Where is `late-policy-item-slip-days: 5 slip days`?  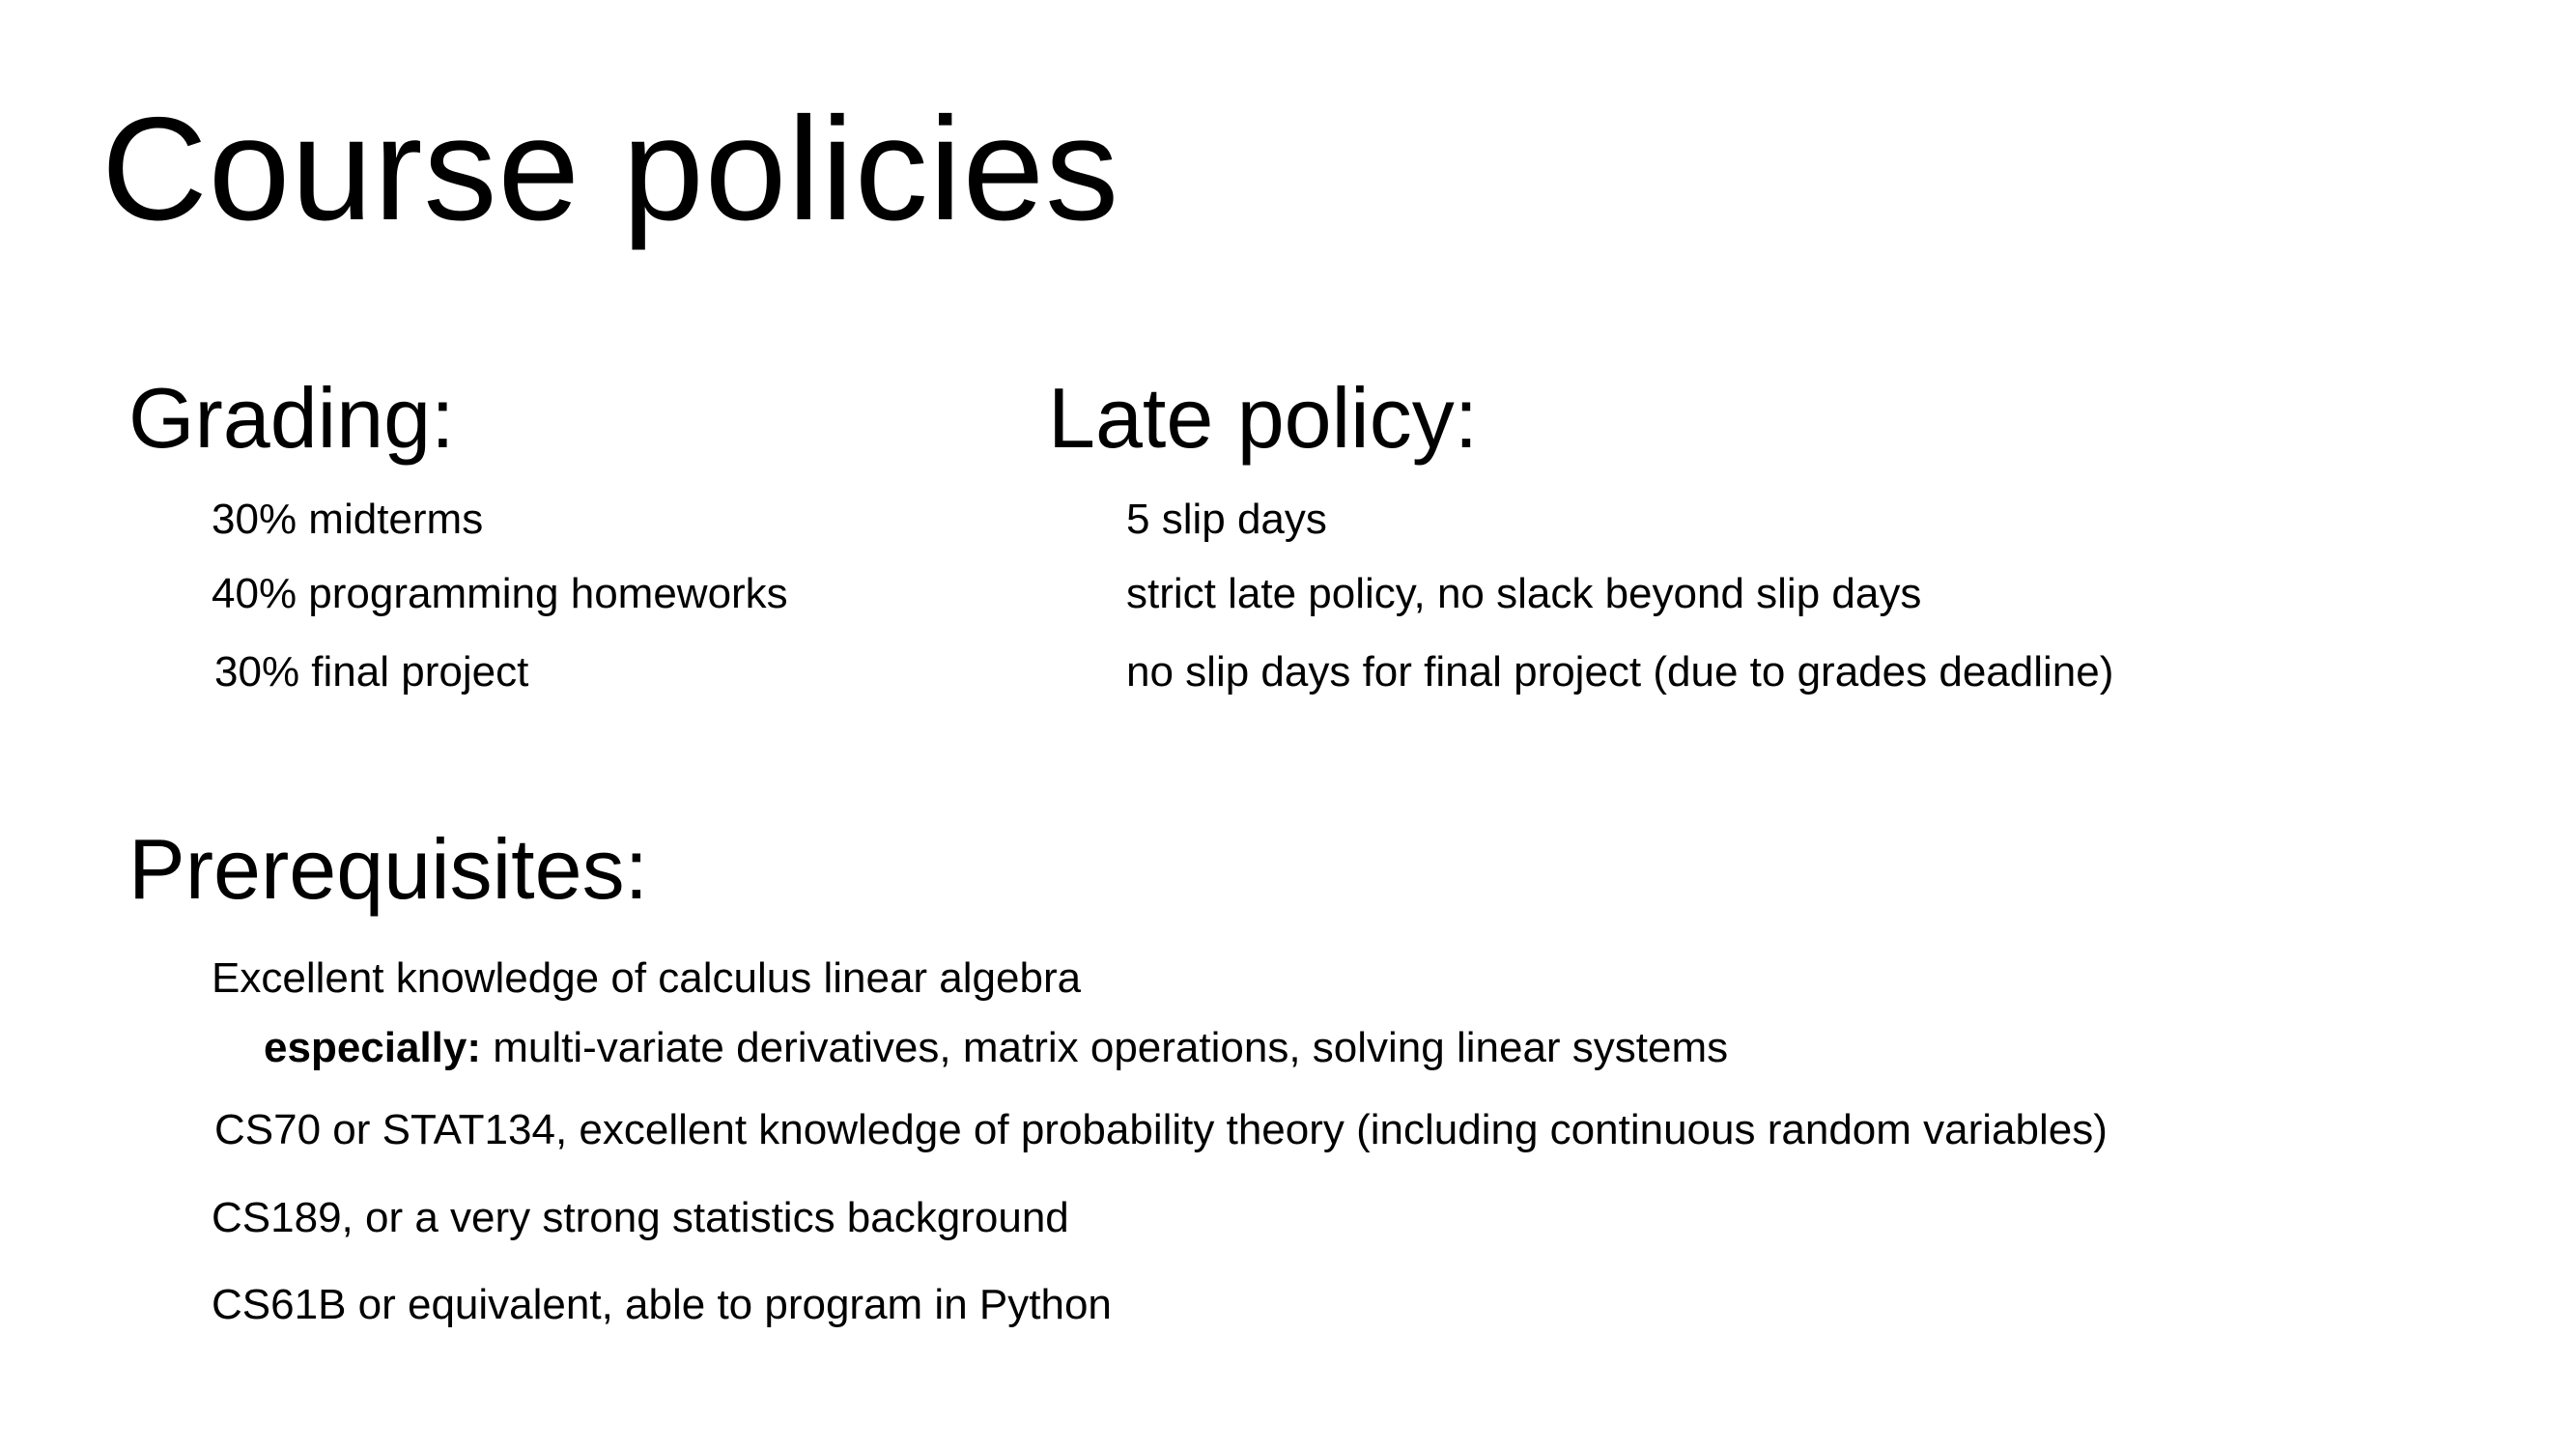
late-policy-item-slip-days: 5 slip days is located at coordinates (1226, 519).